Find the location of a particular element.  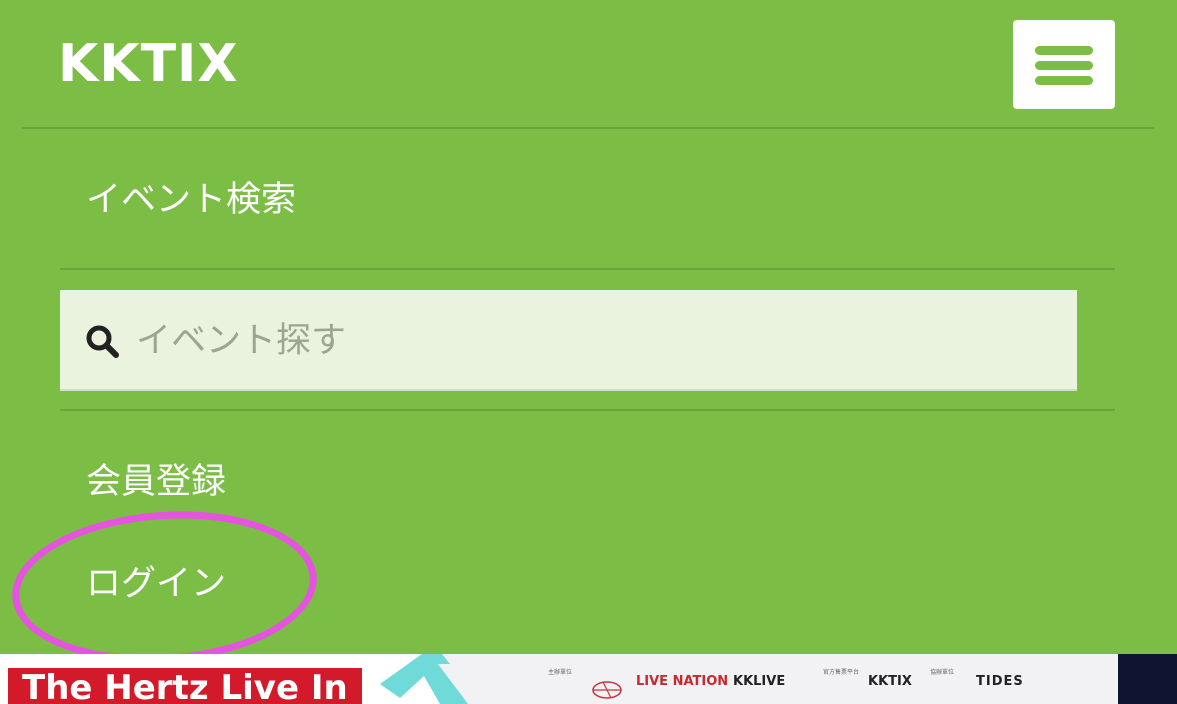

banner-title-area: The Hertz Live In is located at coordinates (220, 679).